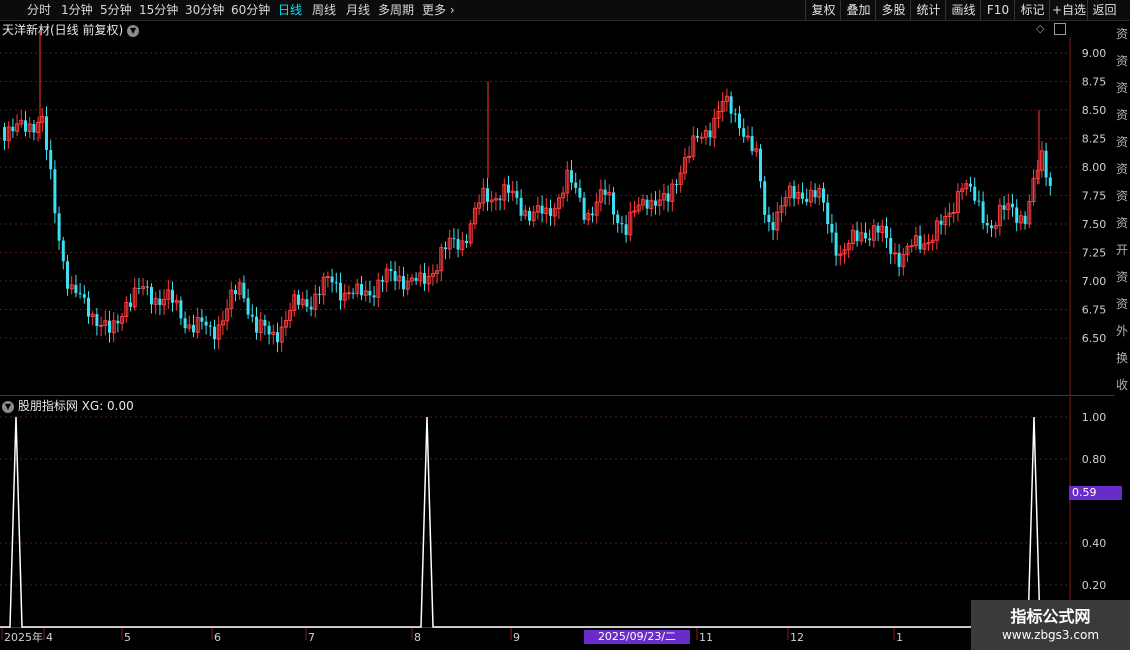 Image resolution: width=1130 pixels, height=650 pixels. What do you see at coordinates (1050, 616) in the screenshot?
I see `watermark-title: 指标公式网` at bounding box center [1050, 616].